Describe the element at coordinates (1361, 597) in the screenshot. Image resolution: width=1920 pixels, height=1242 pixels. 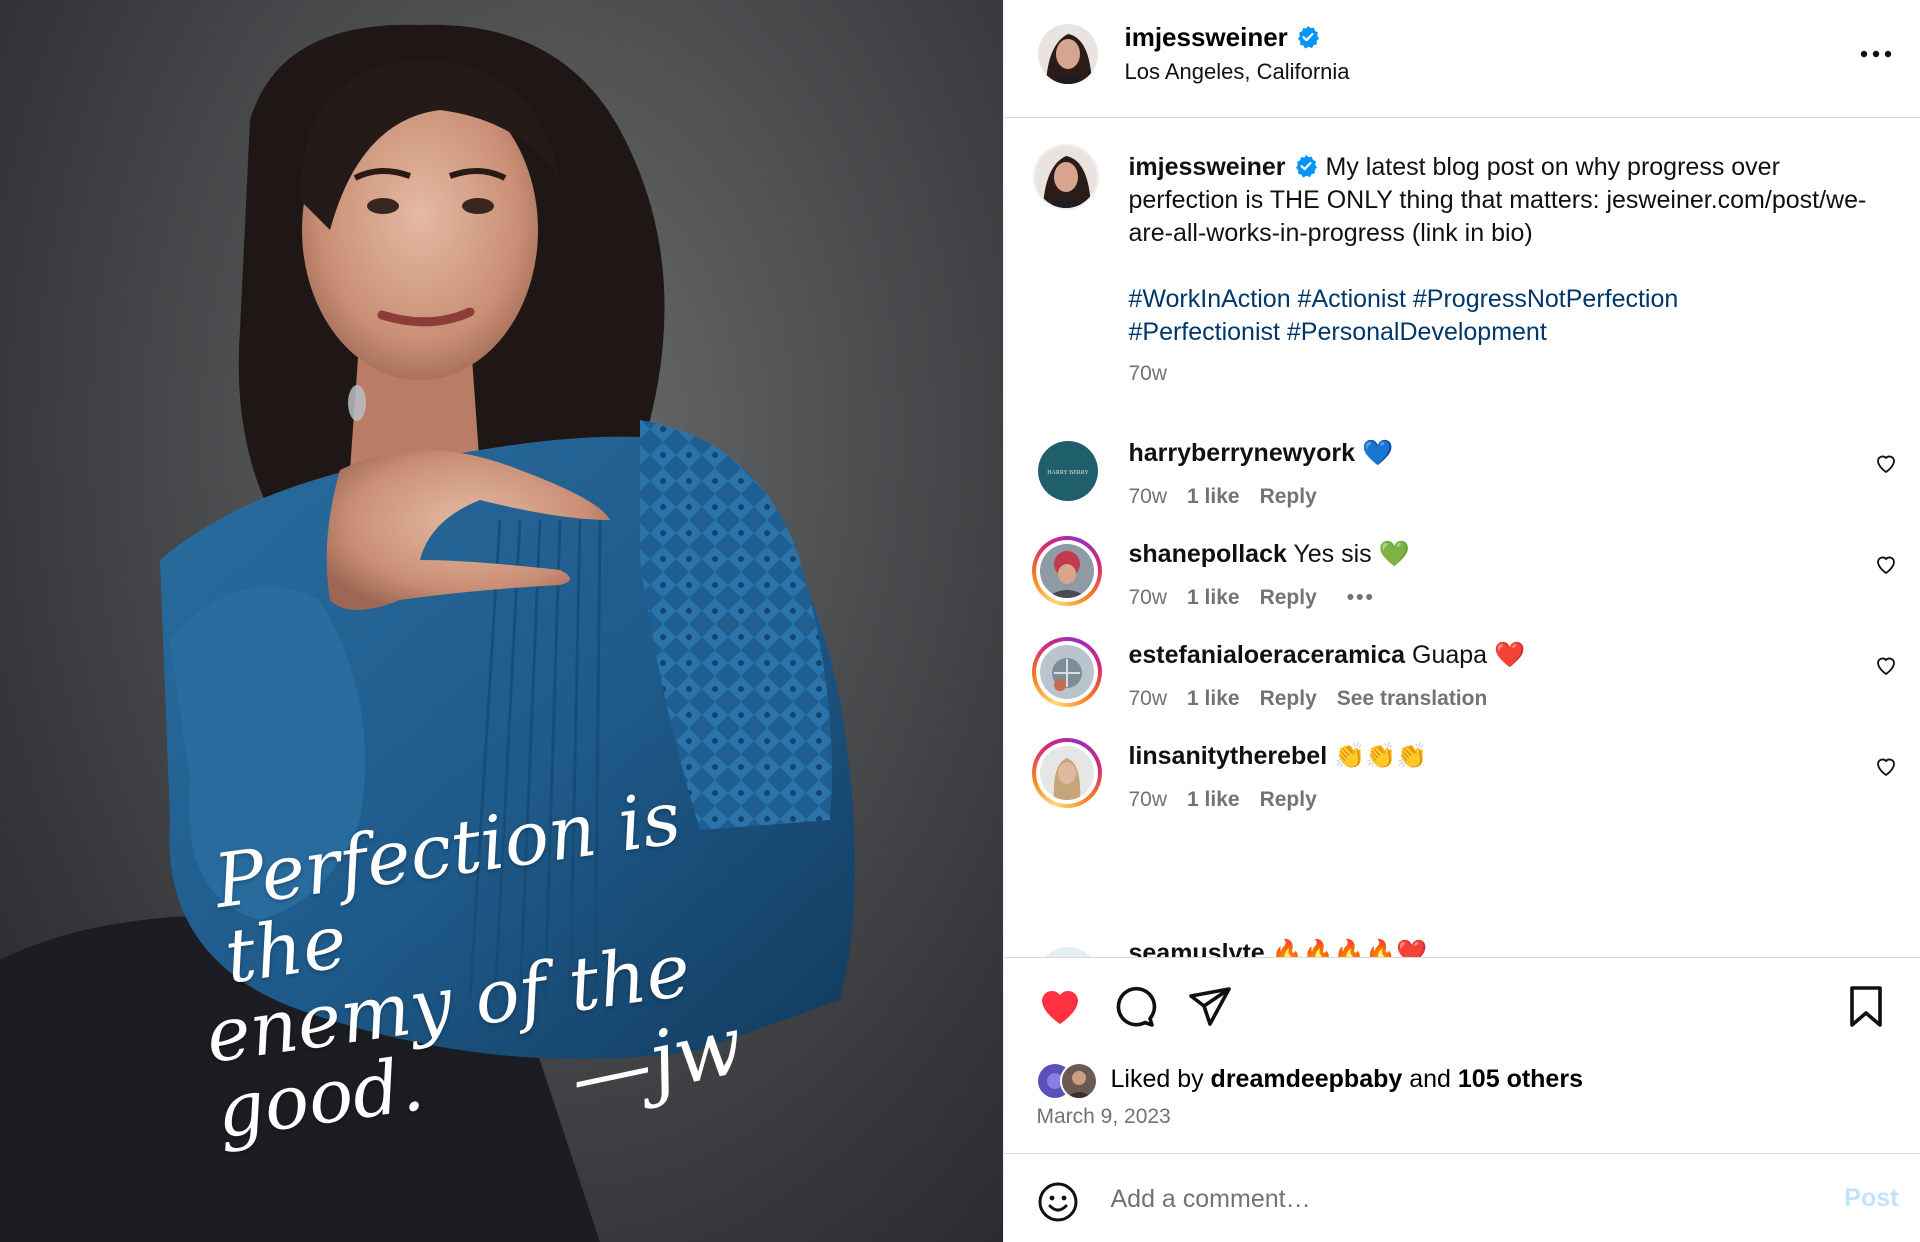
I see `comment-options-icon: •••` at that location.